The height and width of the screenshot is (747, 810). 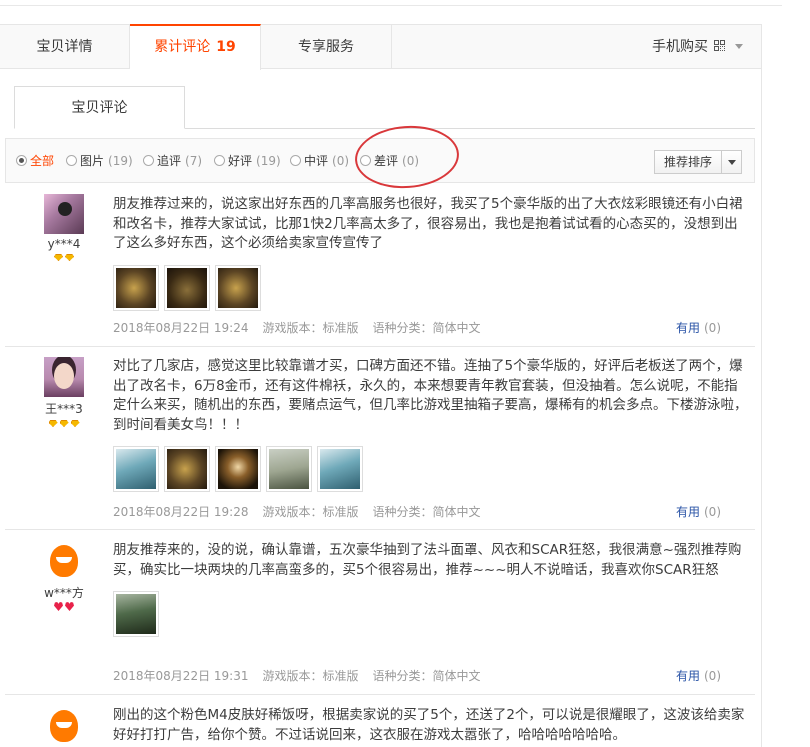 I want to click on filter-all: 全部, so click(x=35, y=161).